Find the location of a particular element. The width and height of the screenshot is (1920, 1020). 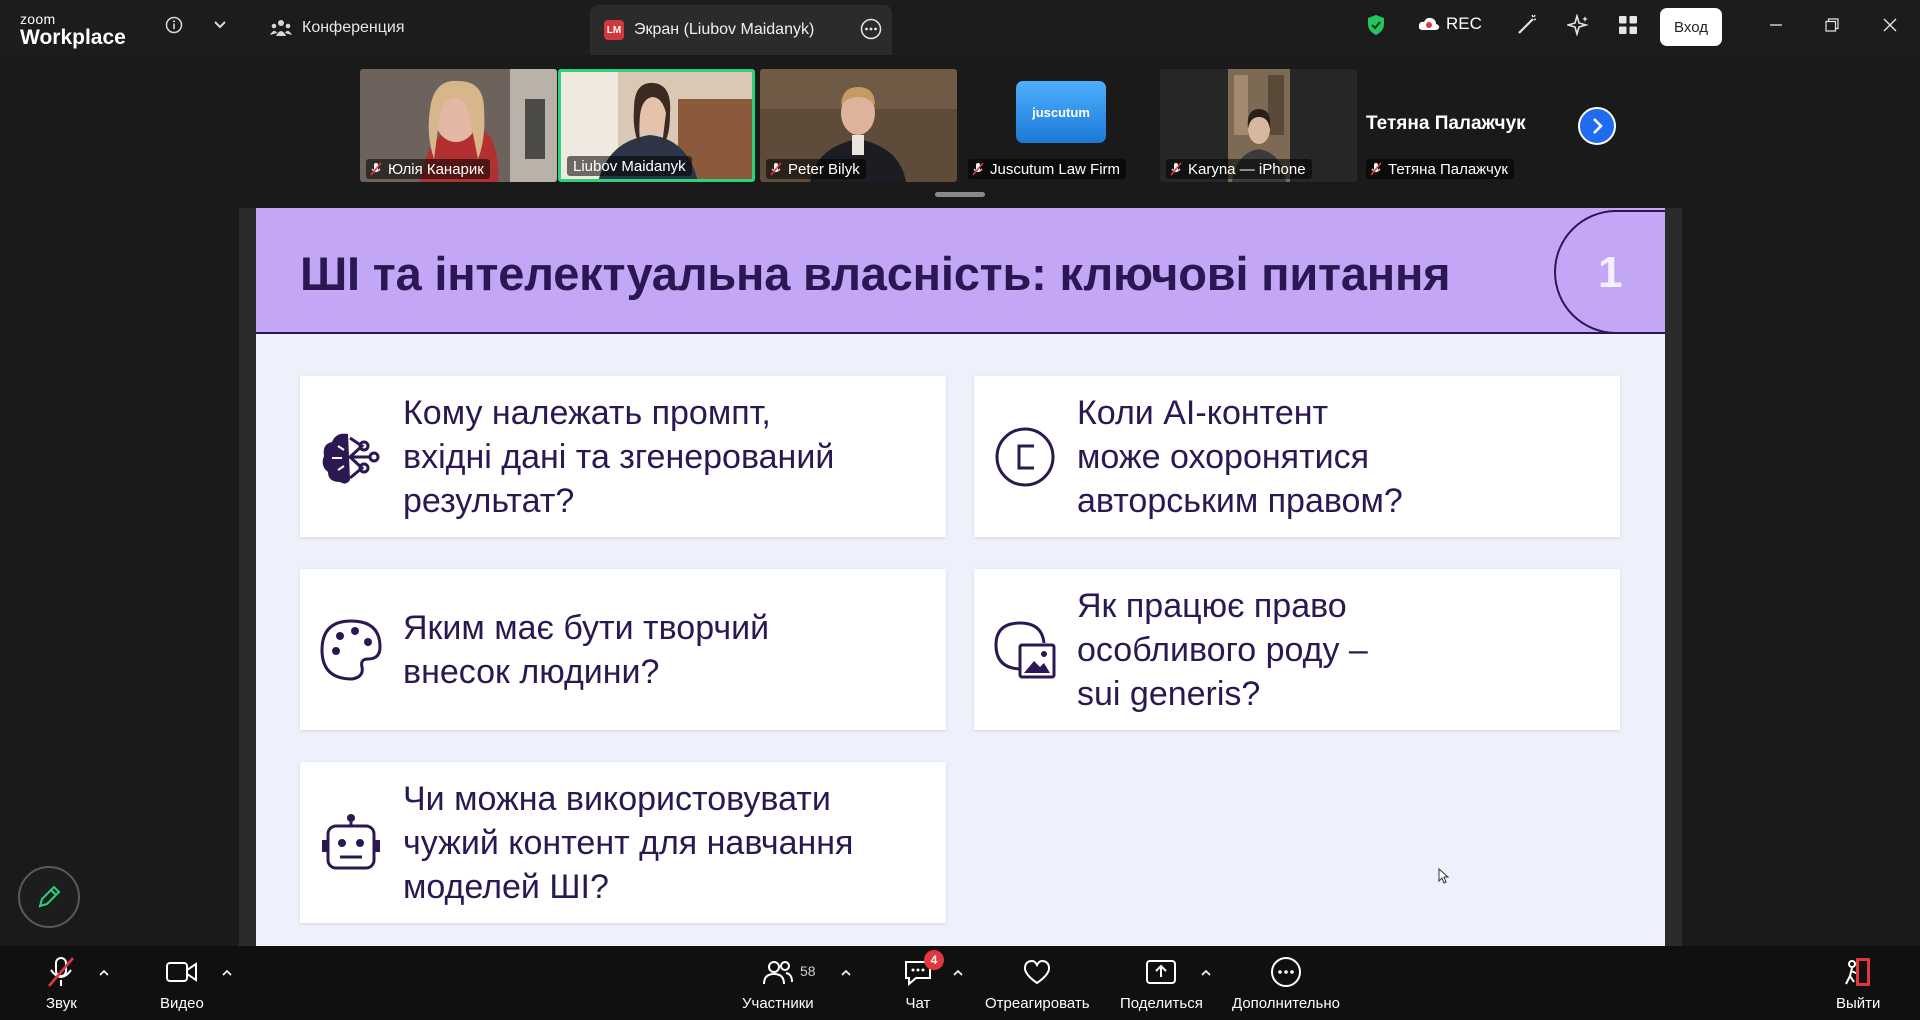

next-page-button is located at coordinates (1597, 126).